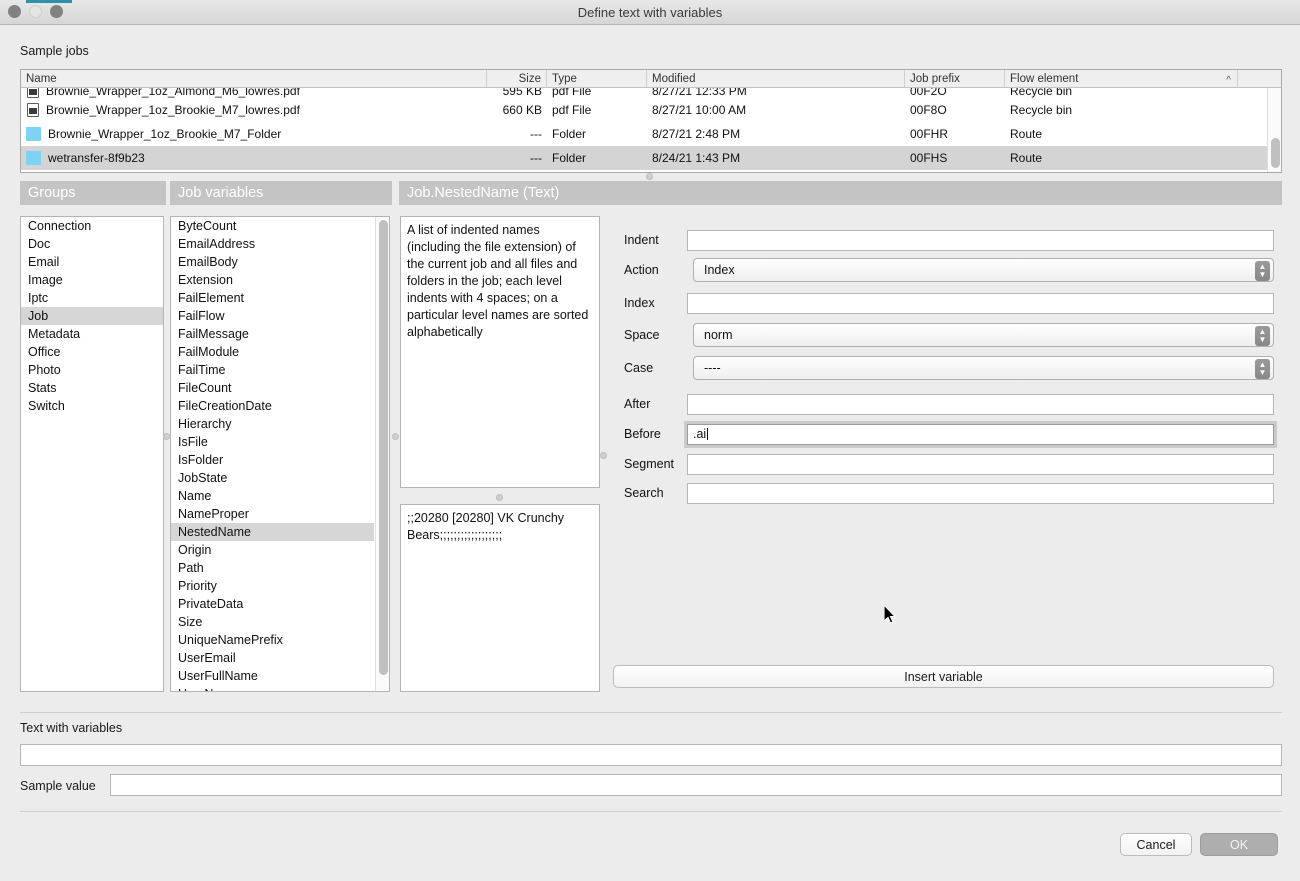 This screenshot has height=881, width=1300. I want to click on group-list-item: Office, so click(92, 352).